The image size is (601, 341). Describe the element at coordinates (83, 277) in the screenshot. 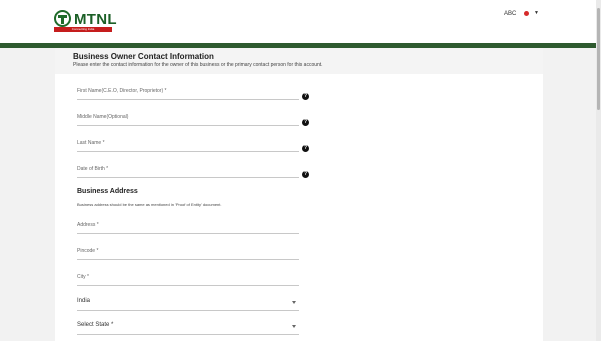

I see `city-label: City *` at that location.